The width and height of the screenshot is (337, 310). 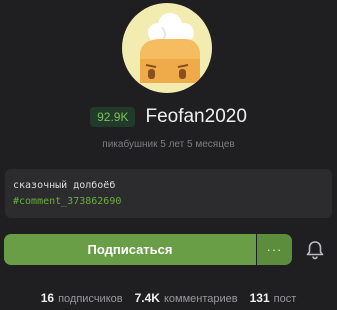 What do you see at coordinates (47, 298) in the screenshot?
I see `subscribers-count: 16` at bounding box center [47, 298].